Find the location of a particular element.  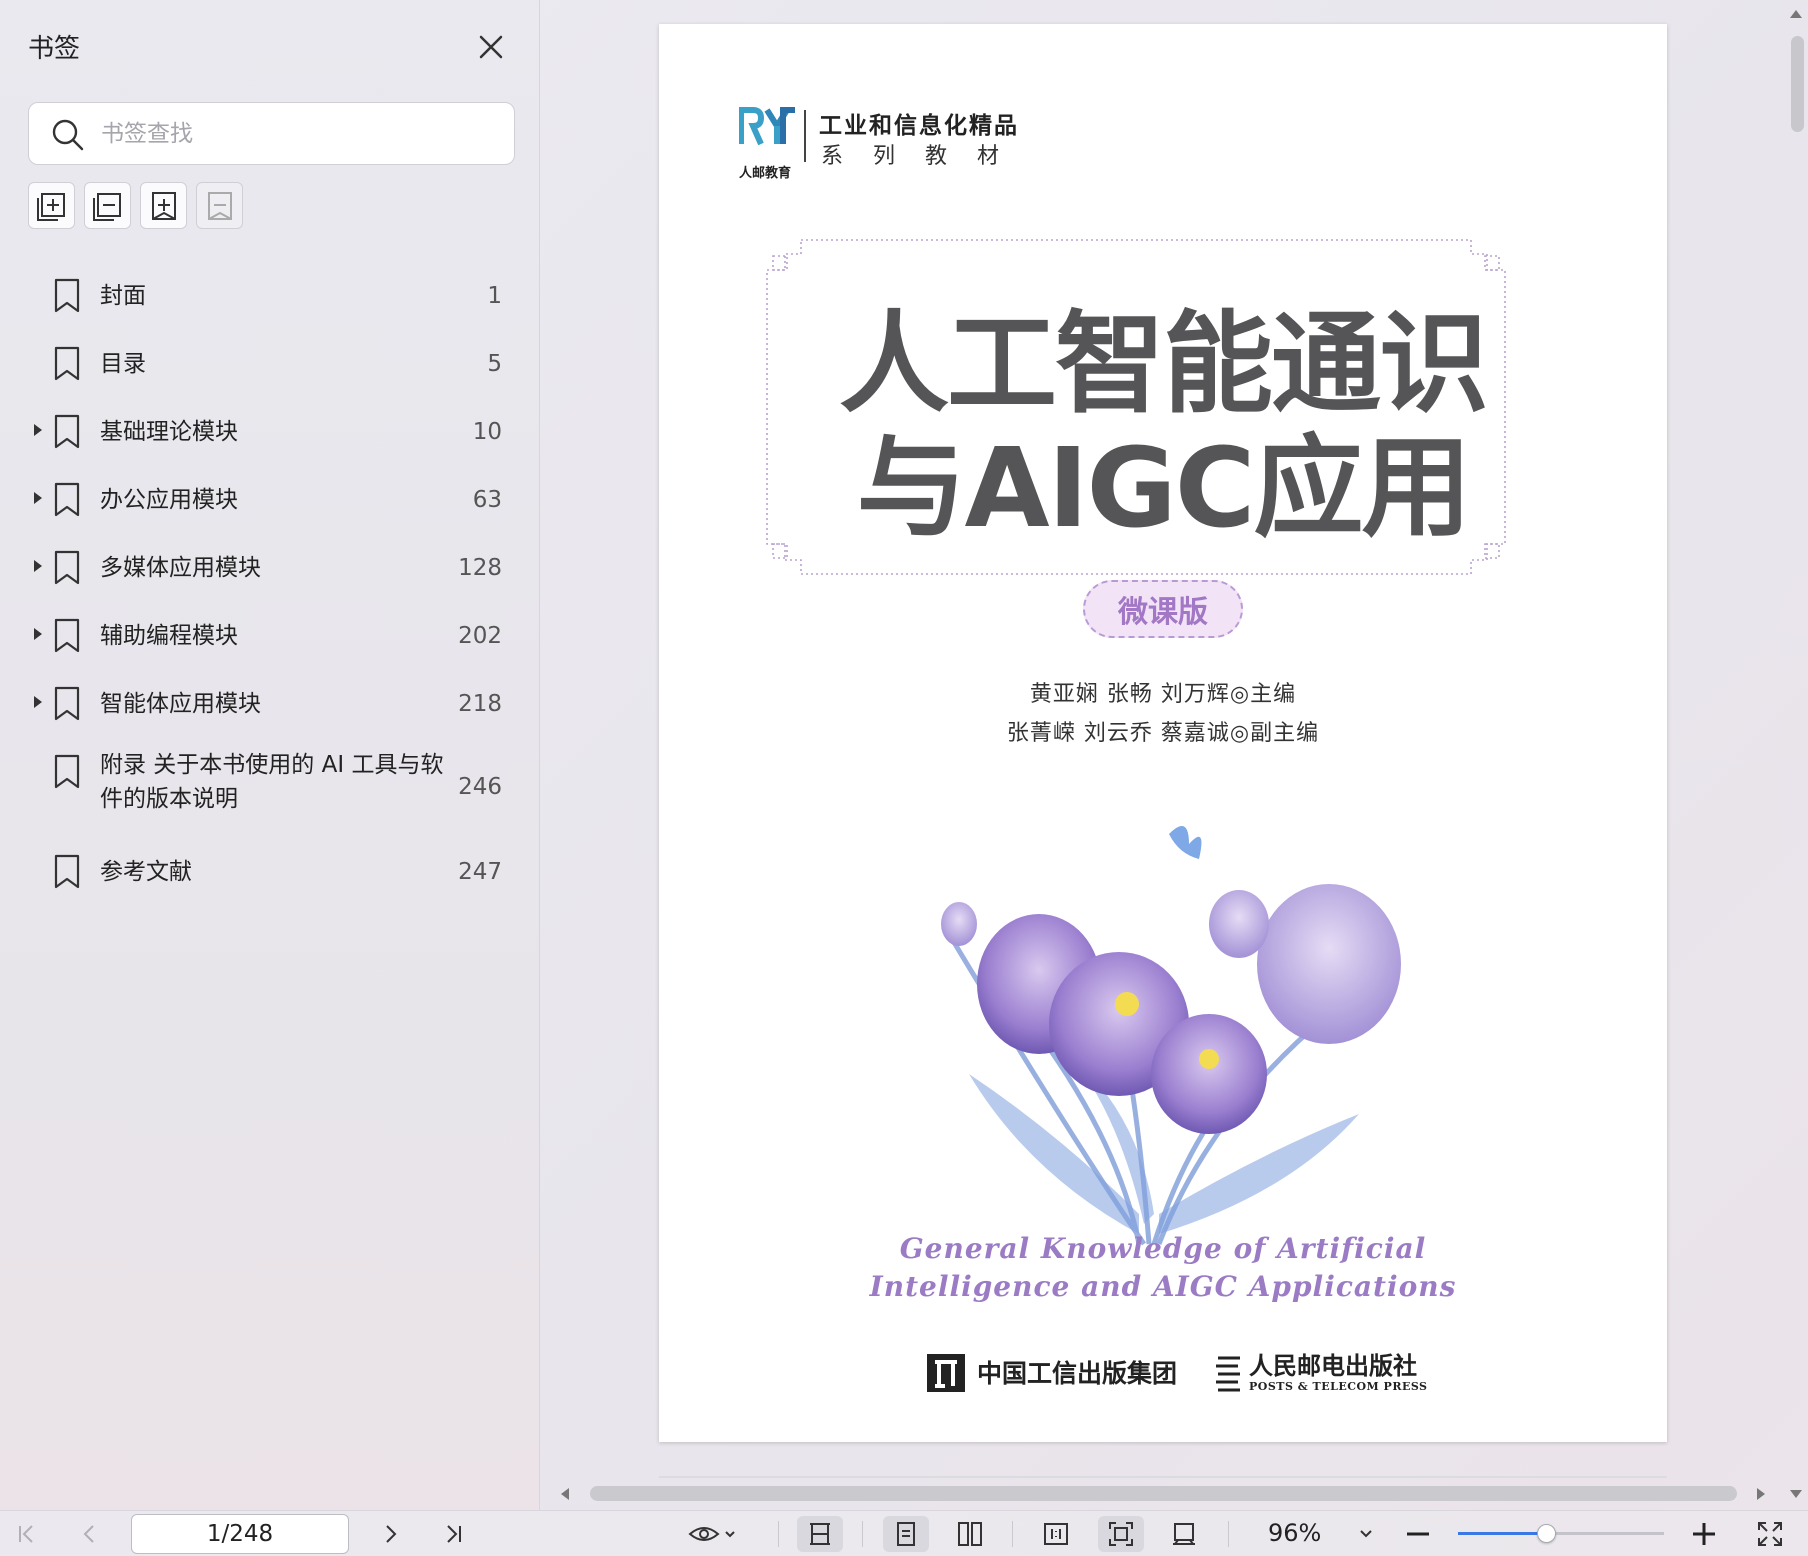

scroll-left-icon is located at coordinates (565, 1494).